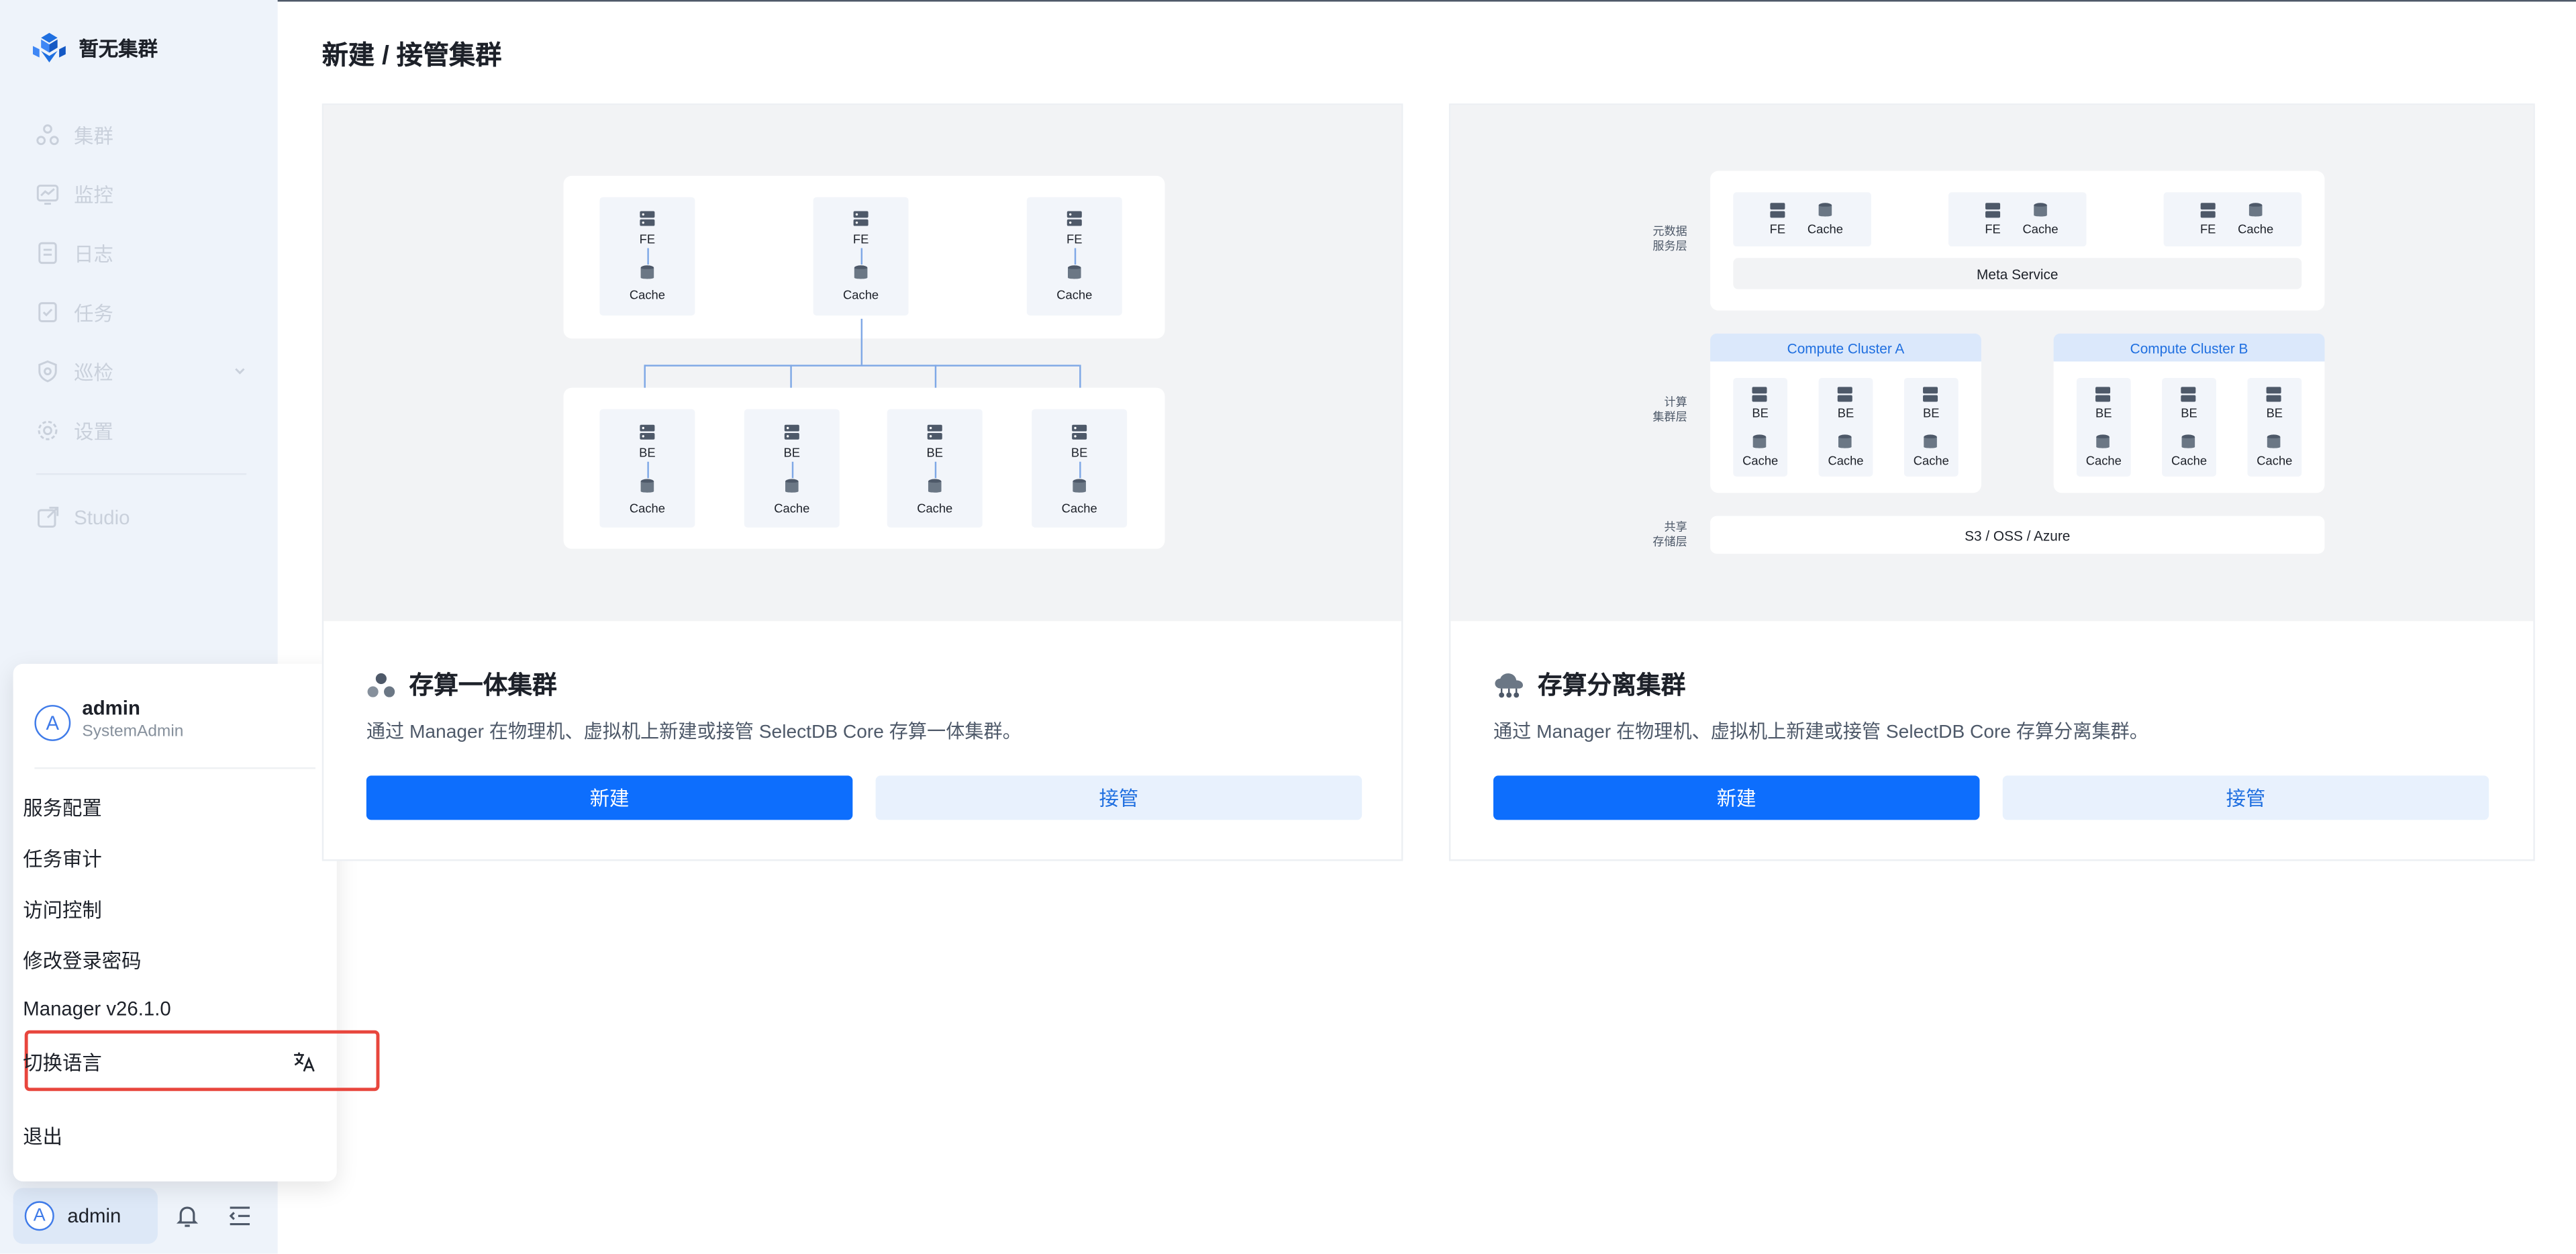 This screenshot has width=2576, height=1254. Describe the element at coordinates (133, 731) in the screenshot. I see `user-role: SystemAdmin` at that location.